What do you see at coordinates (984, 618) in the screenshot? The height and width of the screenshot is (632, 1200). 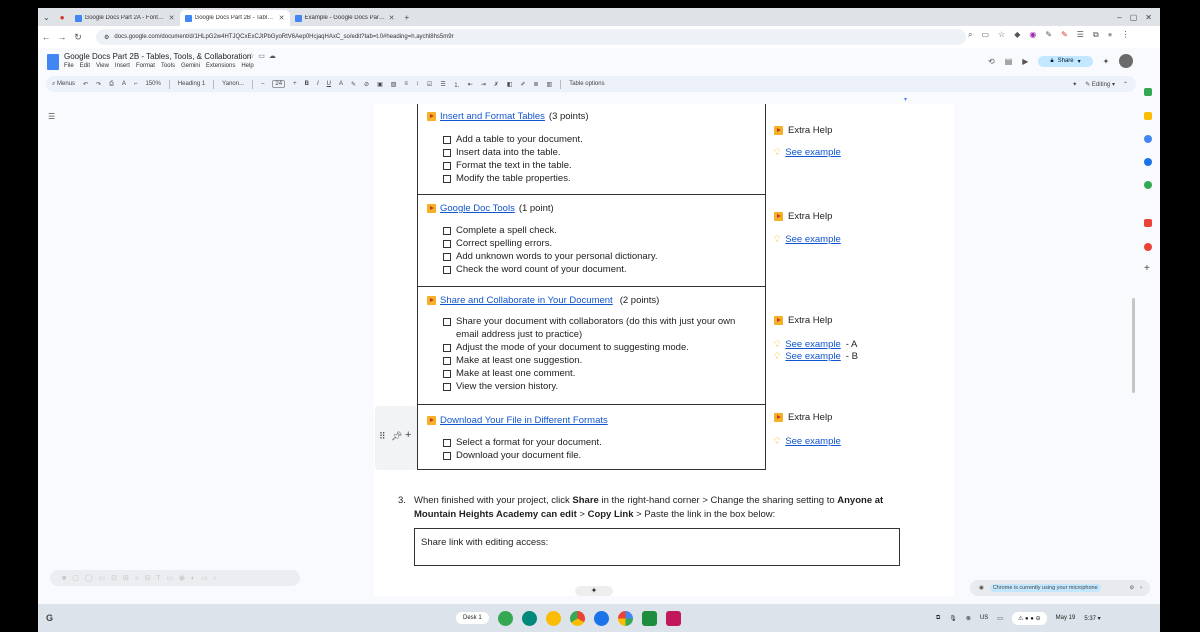 I see `keyboard-layout: US` at bounding box center [984, 618].